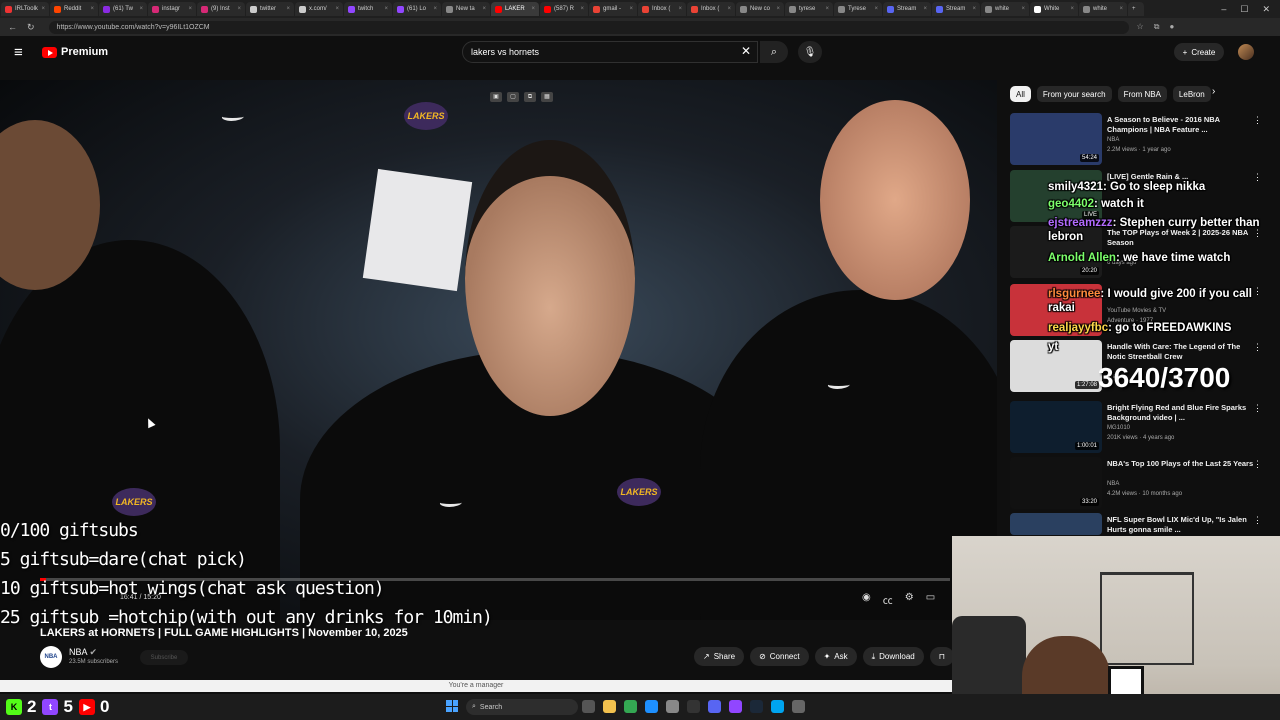  I want to click on browser-tab: (587) R ×, so click(564, 9).